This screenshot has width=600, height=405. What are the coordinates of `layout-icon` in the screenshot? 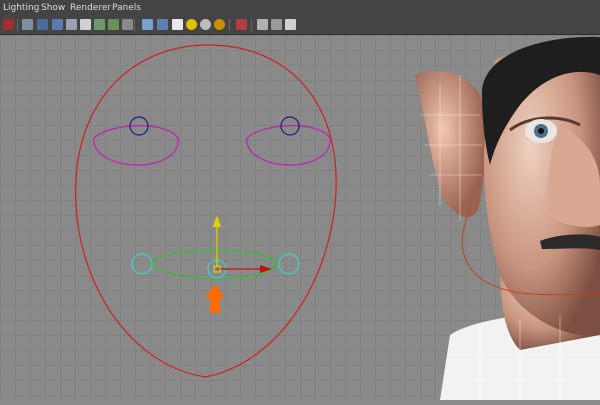 It's located at (262, 24).